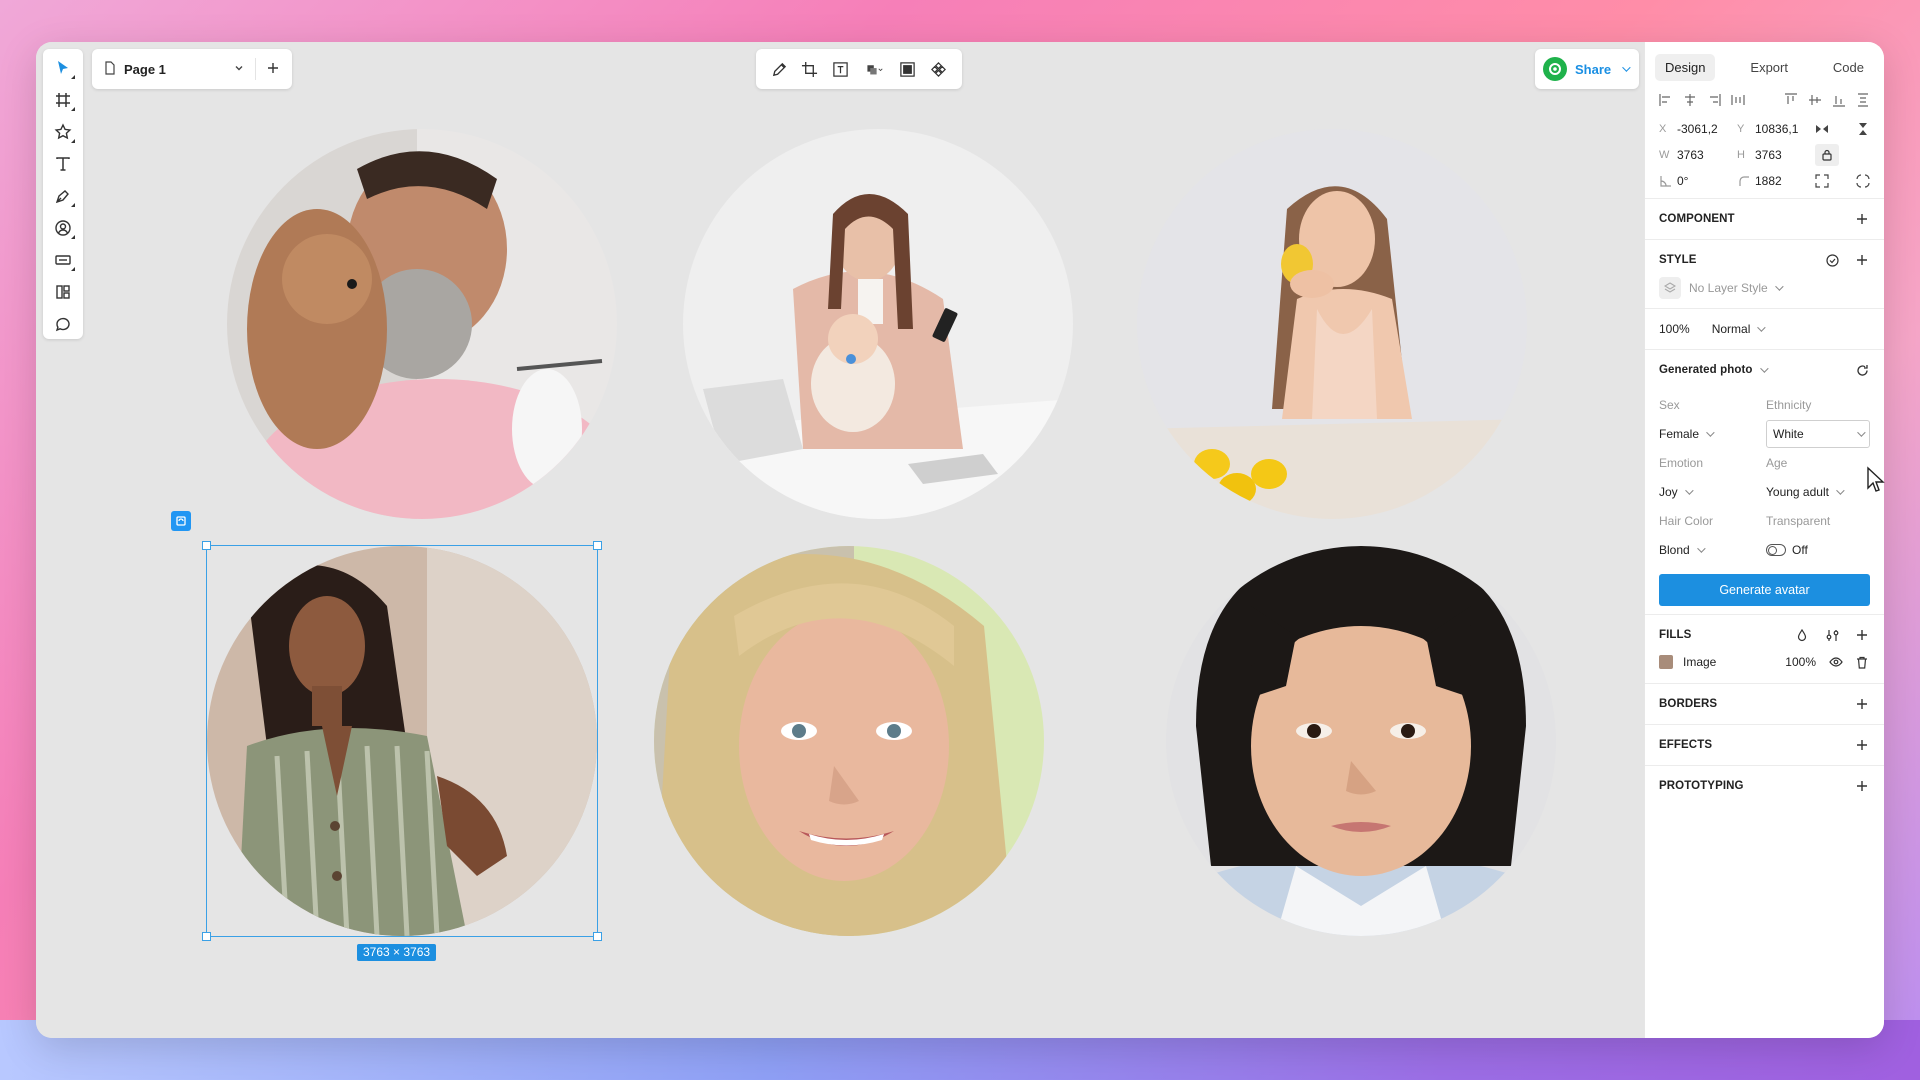  Describe the element at coordinates (1862, 704) in the screenshot. I see `add-border-icon` at that location.